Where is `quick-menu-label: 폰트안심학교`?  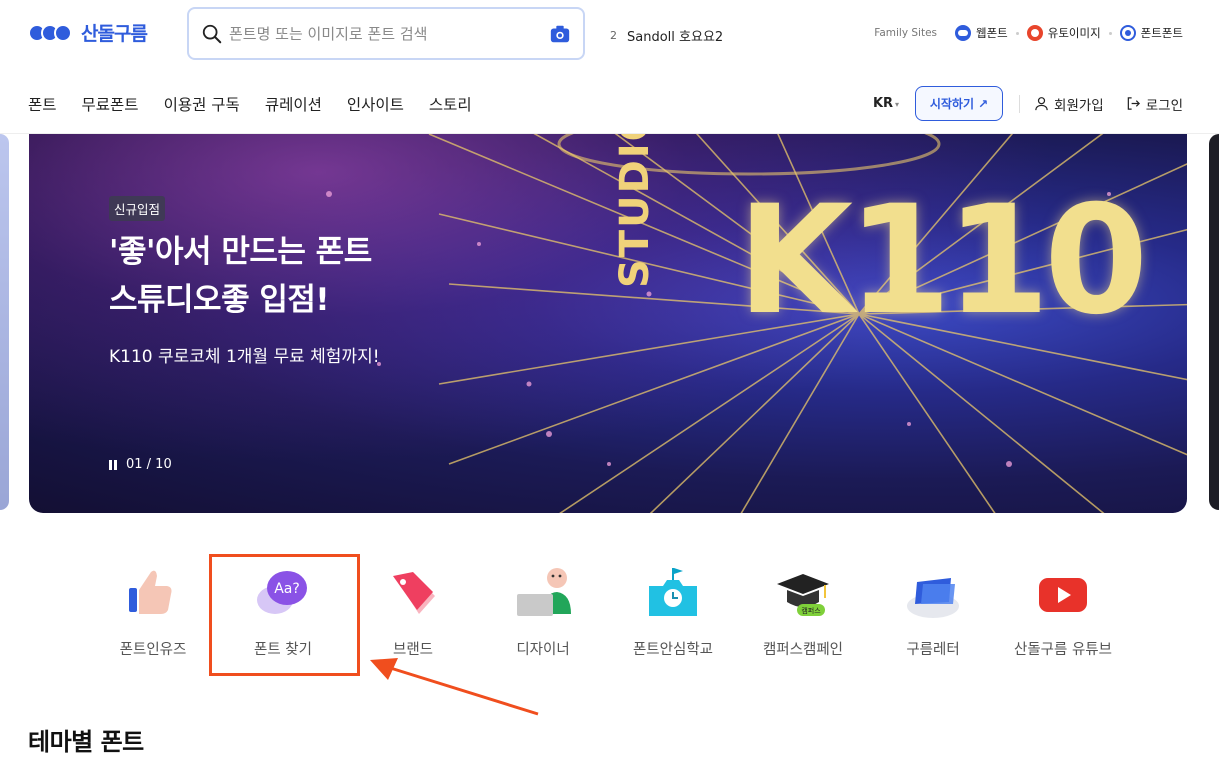 quick-menu-label: 폰트안심학교 is located at coordinates (673, 650).